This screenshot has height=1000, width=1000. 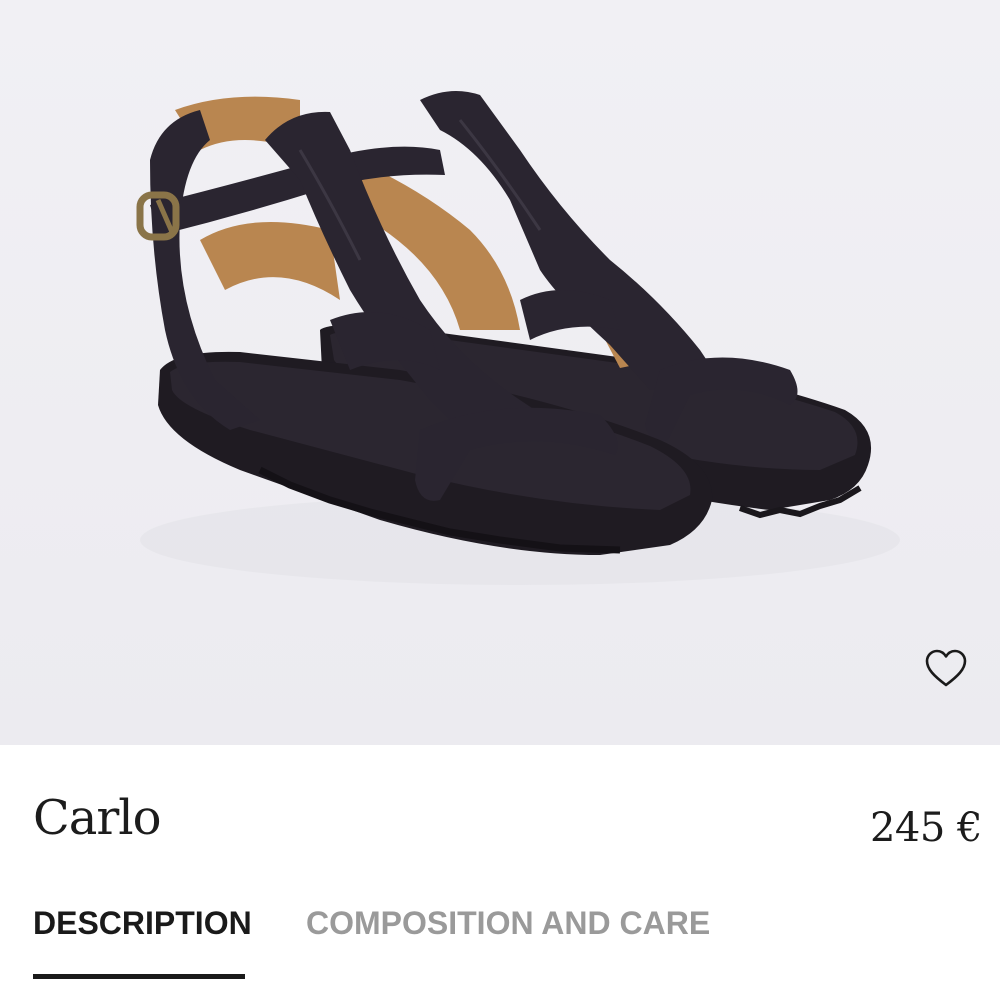 I want to click on tab-description: DESCRIPTION, so click(x=142, y=942).